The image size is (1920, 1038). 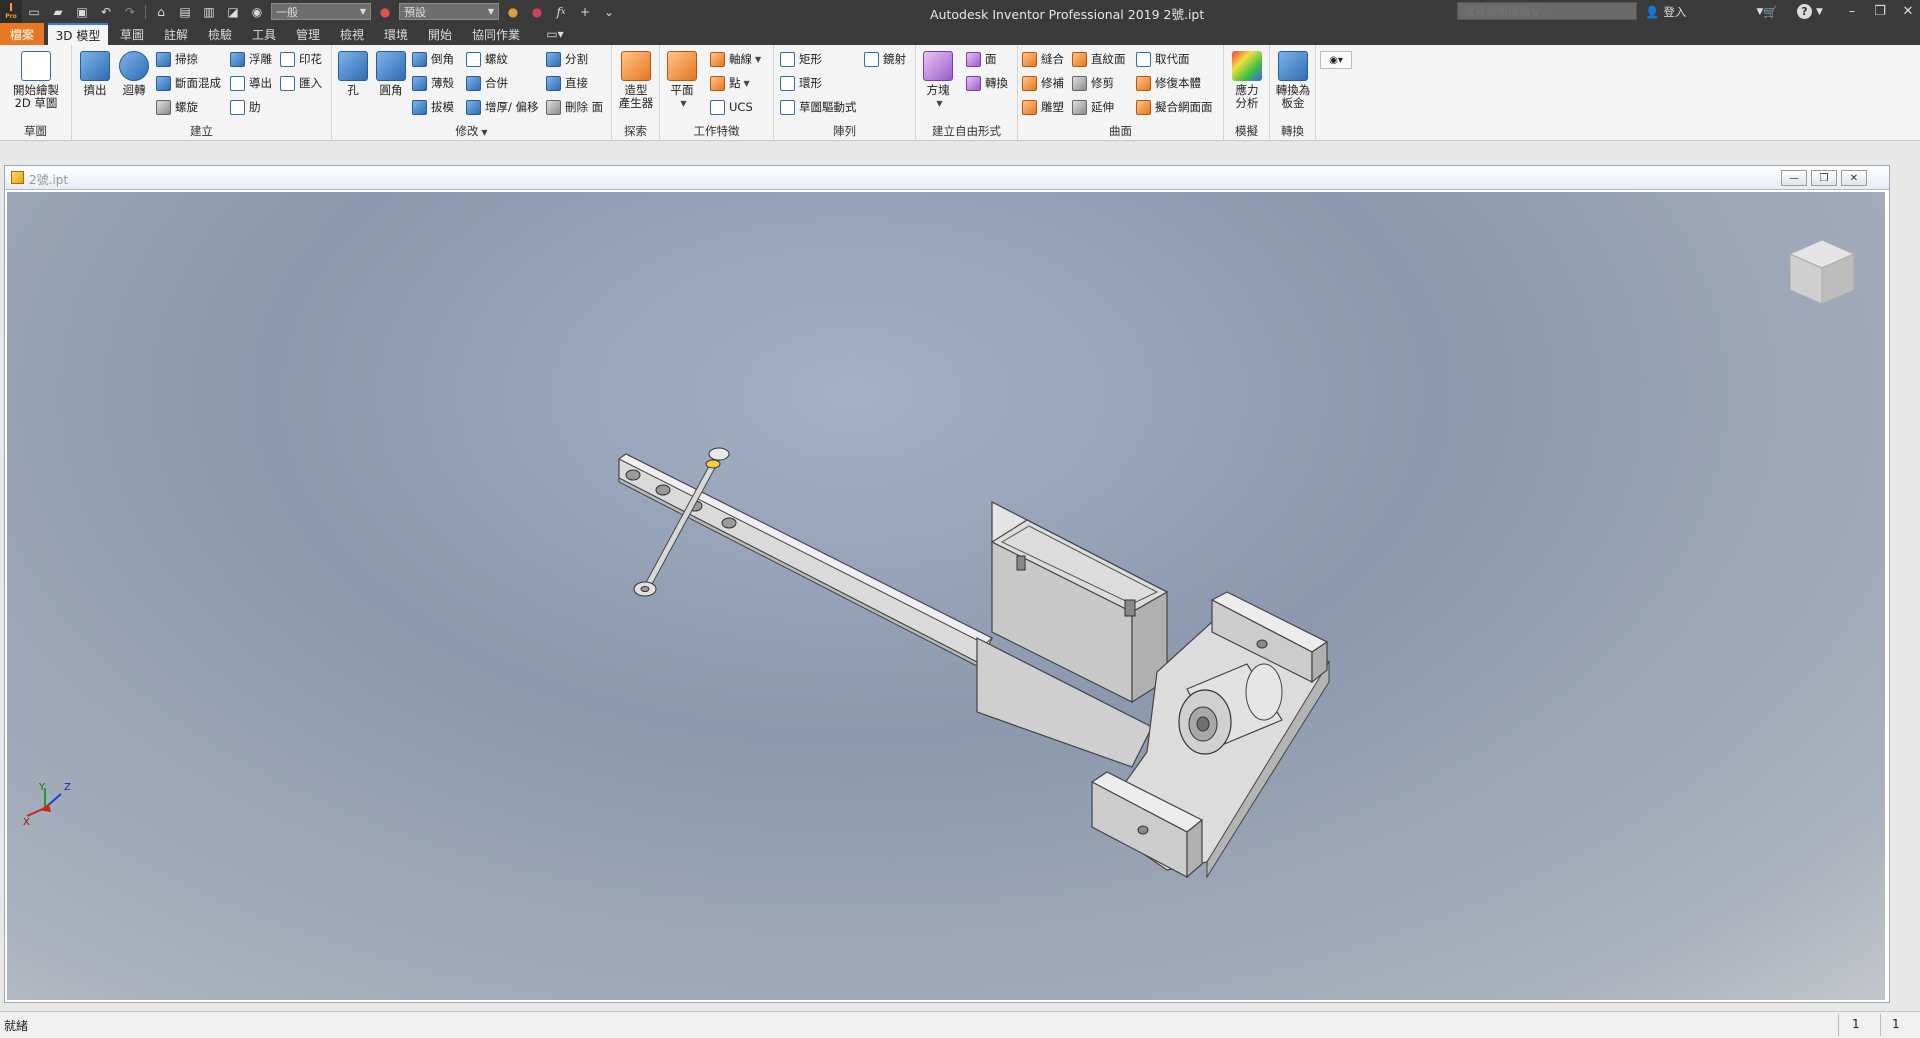 What do you see at coordinates (947, 178) in the screenshot?
I see `document-tab: 2號.ipt — ❐ ✕` at bounding box center [947, 178].